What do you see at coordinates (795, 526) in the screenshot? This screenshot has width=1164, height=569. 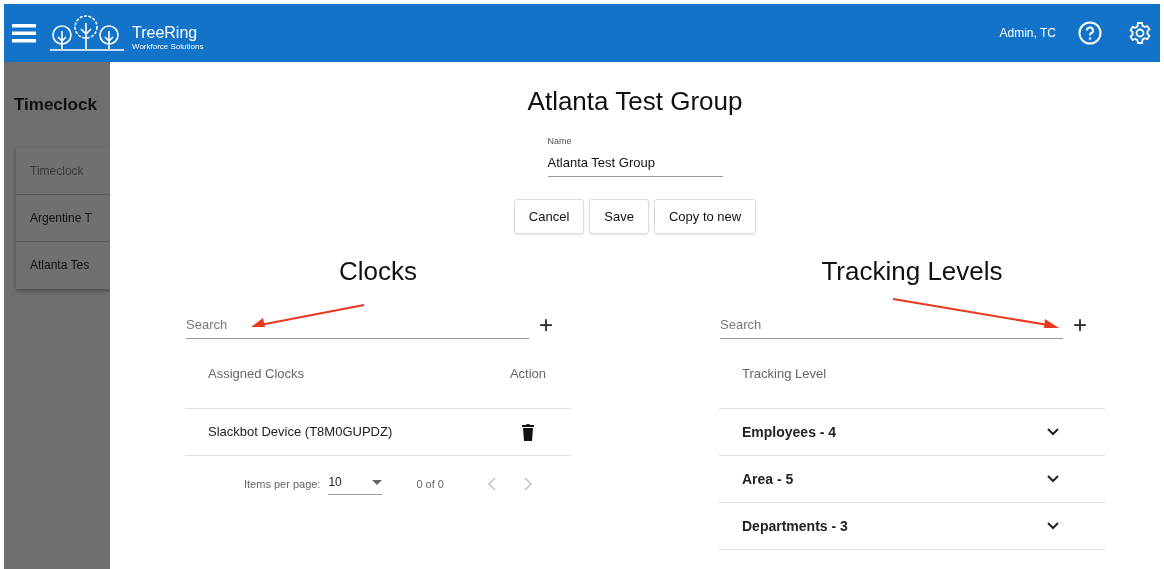 I see `row-label: Departments - 3` at bounding box center [795, 526].